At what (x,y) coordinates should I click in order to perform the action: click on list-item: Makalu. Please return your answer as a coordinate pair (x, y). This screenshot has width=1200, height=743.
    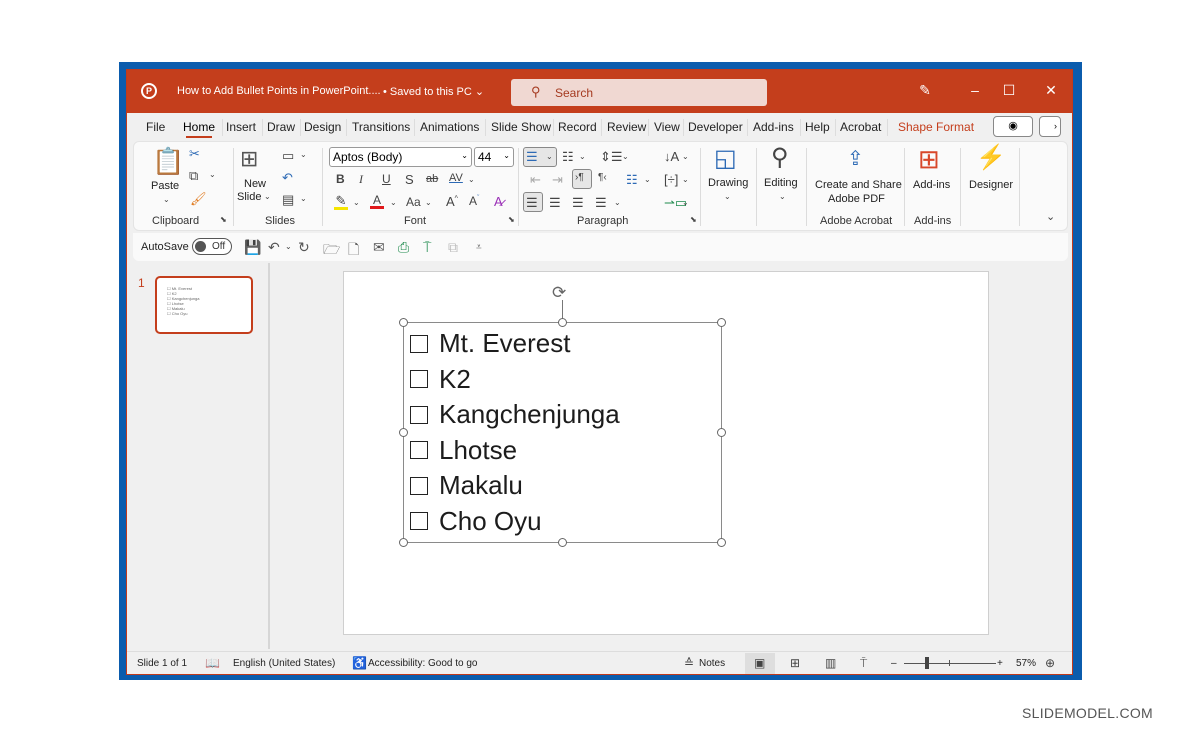
    Looking at the image, I should click on (515, 486).